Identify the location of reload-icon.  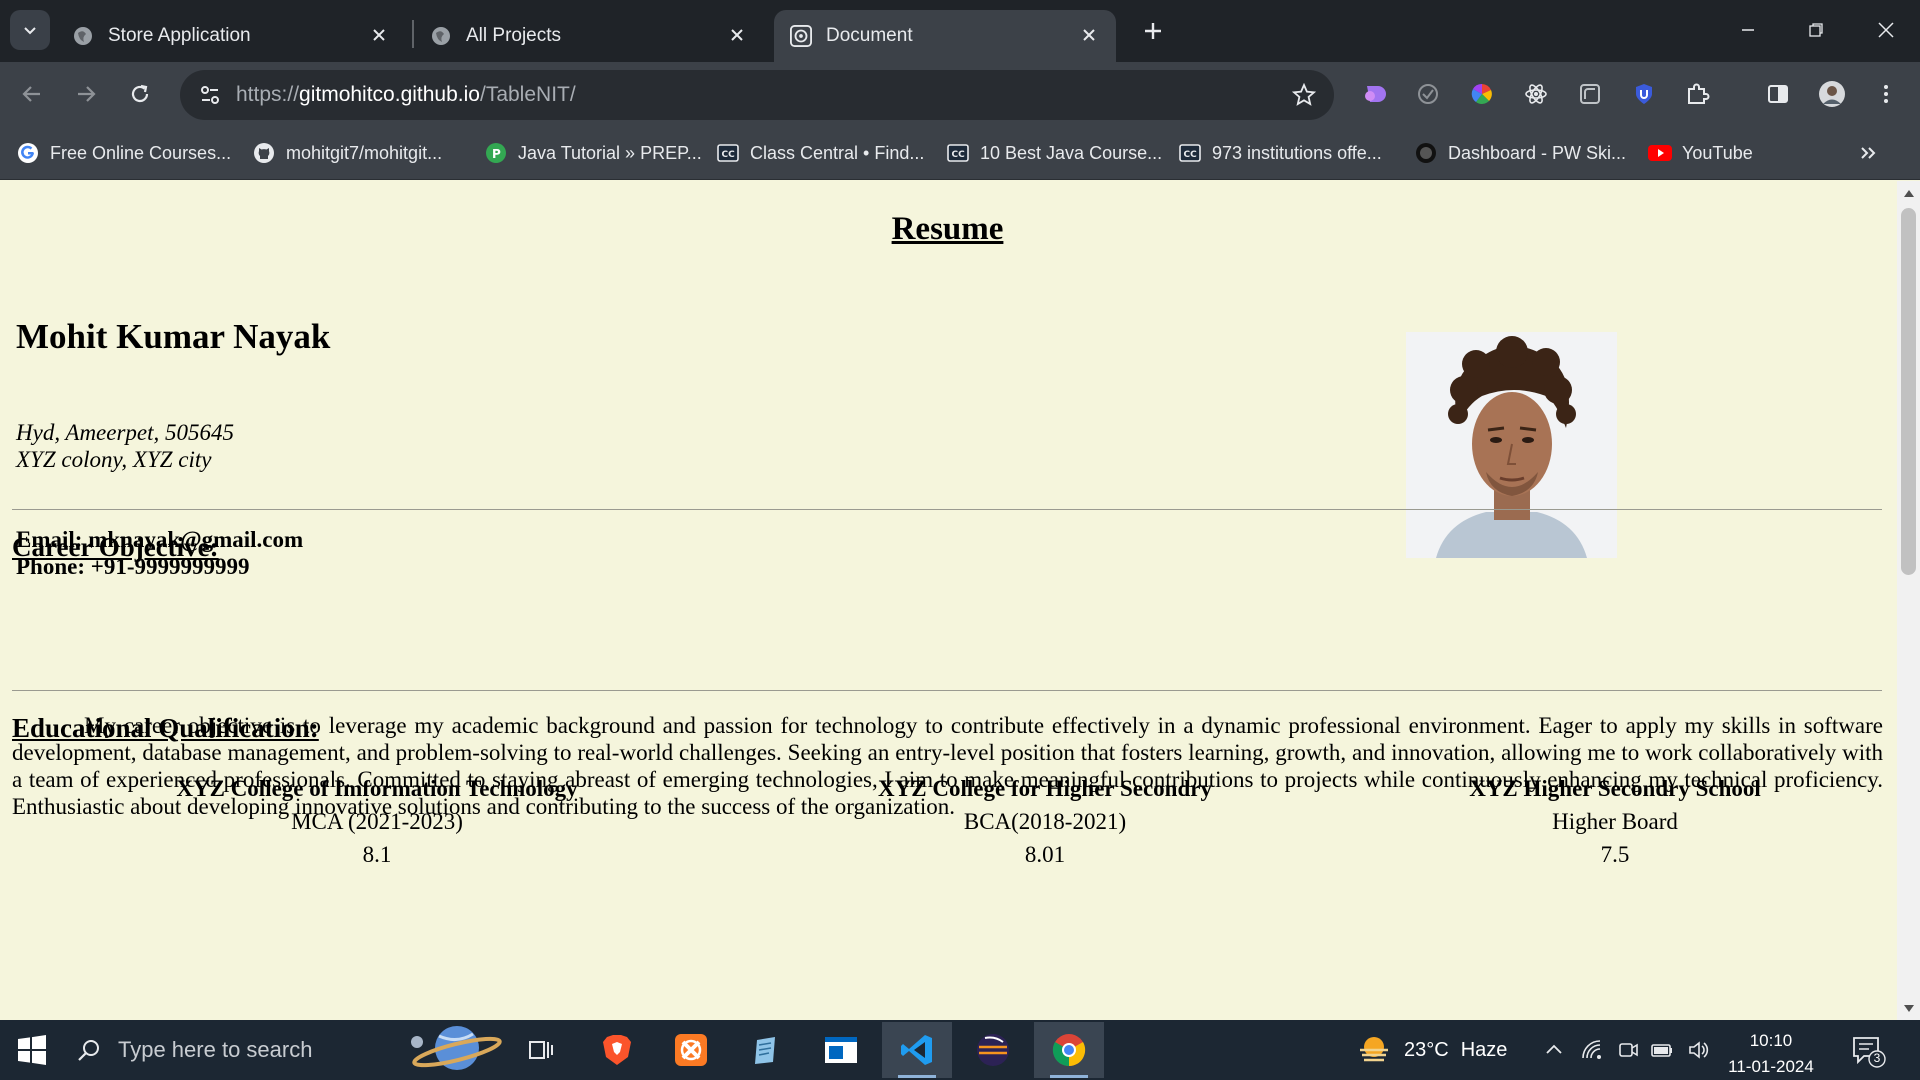
(140, 93).